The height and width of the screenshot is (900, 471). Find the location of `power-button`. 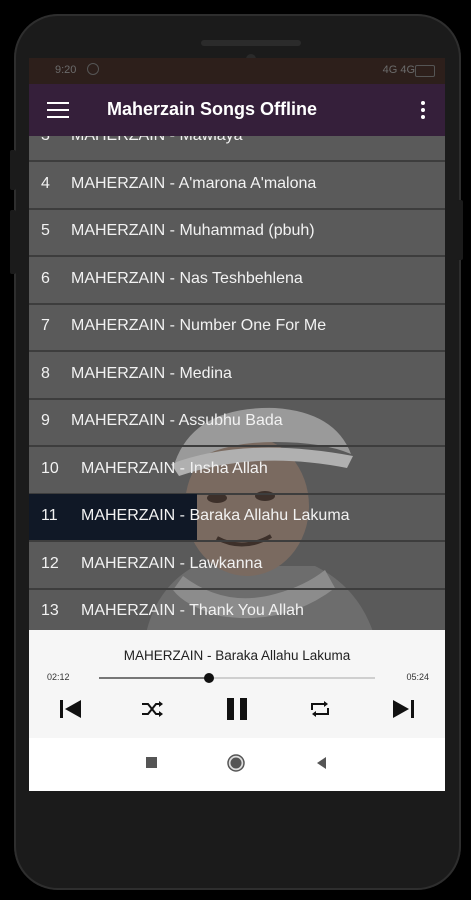

power-button is located at coordinates (460, 230).